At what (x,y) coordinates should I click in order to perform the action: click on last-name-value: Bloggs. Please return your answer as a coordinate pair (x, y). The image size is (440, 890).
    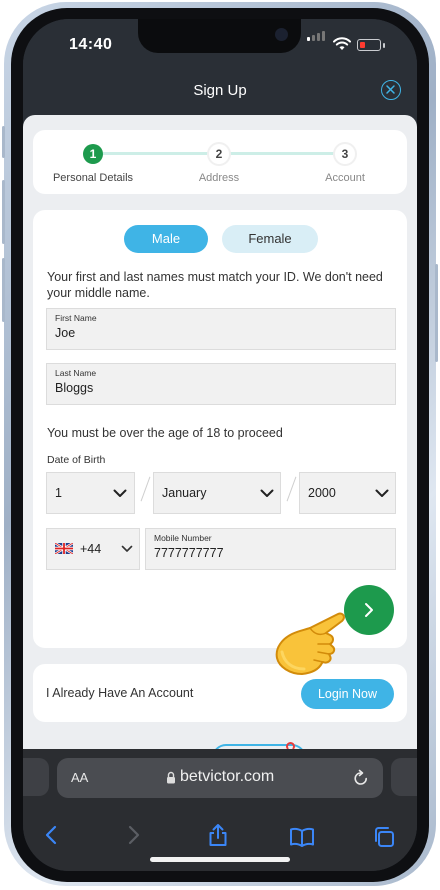
    Looking at the image, I should click on (74, 388).